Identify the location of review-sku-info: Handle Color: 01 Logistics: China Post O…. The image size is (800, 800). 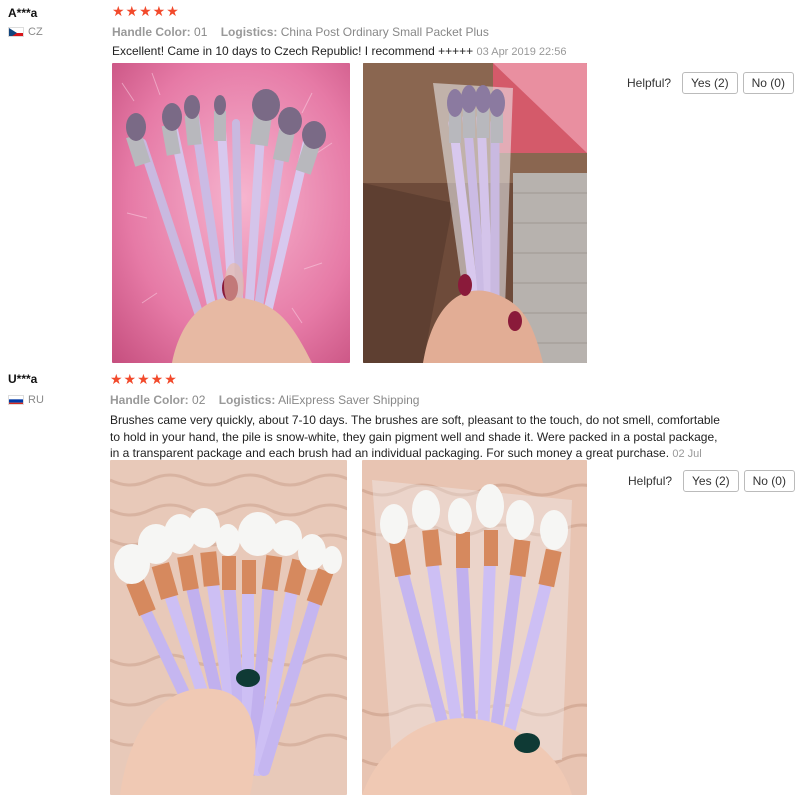
(300, 32).